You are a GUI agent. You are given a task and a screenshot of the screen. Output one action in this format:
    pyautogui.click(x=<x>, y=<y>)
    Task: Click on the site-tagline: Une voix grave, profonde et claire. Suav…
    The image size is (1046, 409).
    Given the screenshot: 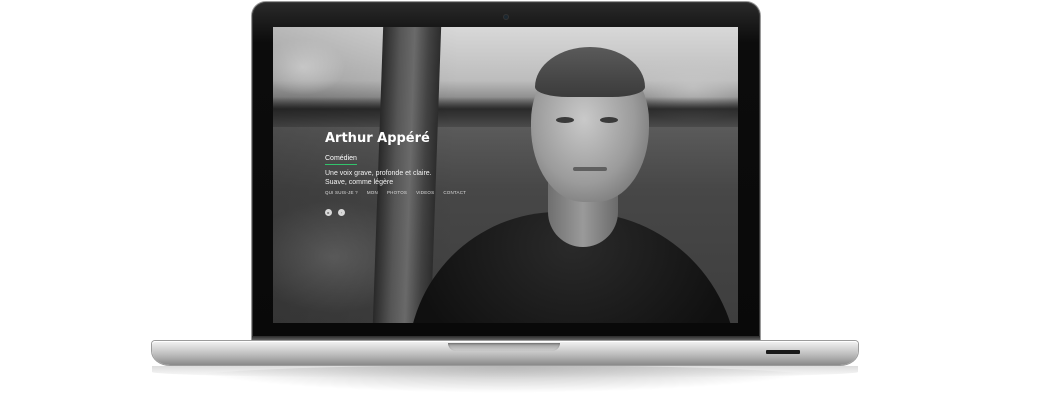 What is the action you would take?
    pyautogui.click(x=400, y=178)
    